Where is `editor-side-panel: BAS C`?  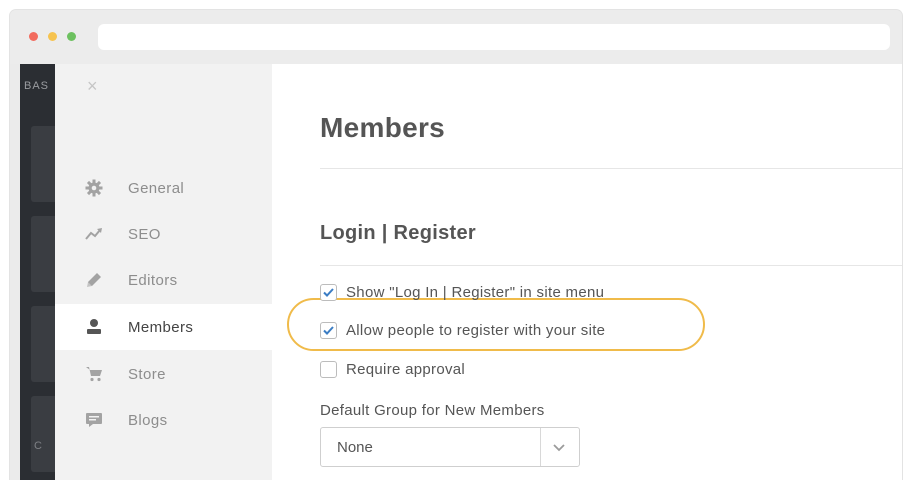
editor-side-panel: BAS C is located at coordinates (37, 272).